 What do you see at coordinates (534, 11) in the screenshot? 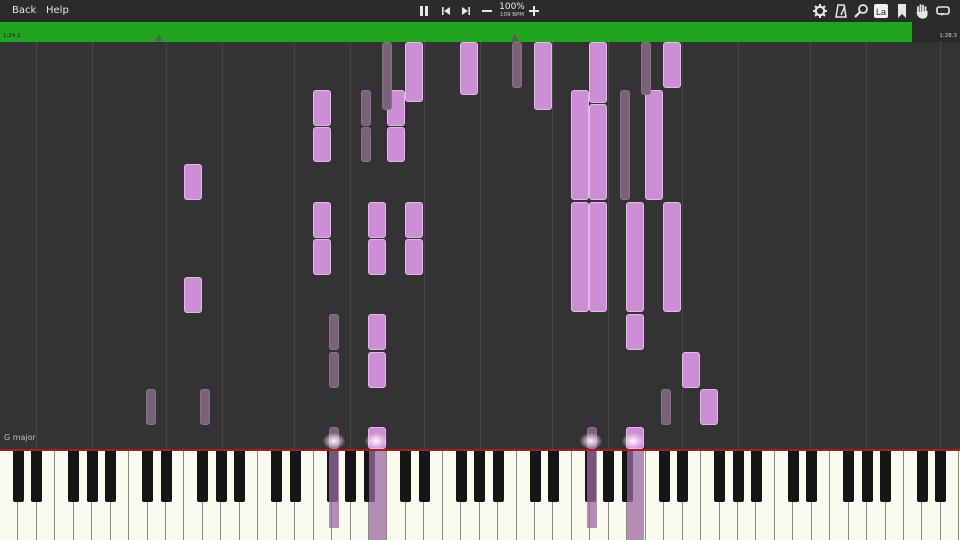
I see `plus-icon` at bounding box center [534, 11].